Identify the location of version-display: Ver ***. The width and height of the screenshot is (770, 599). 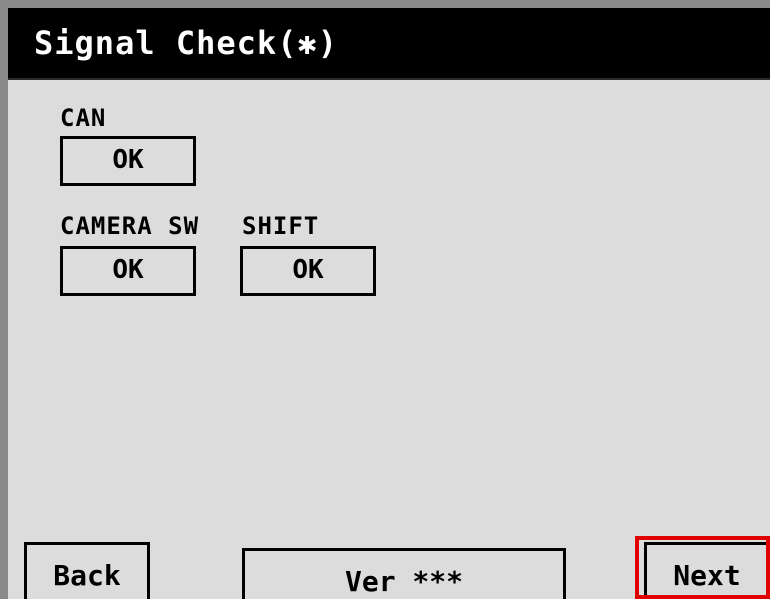
(404, 573).